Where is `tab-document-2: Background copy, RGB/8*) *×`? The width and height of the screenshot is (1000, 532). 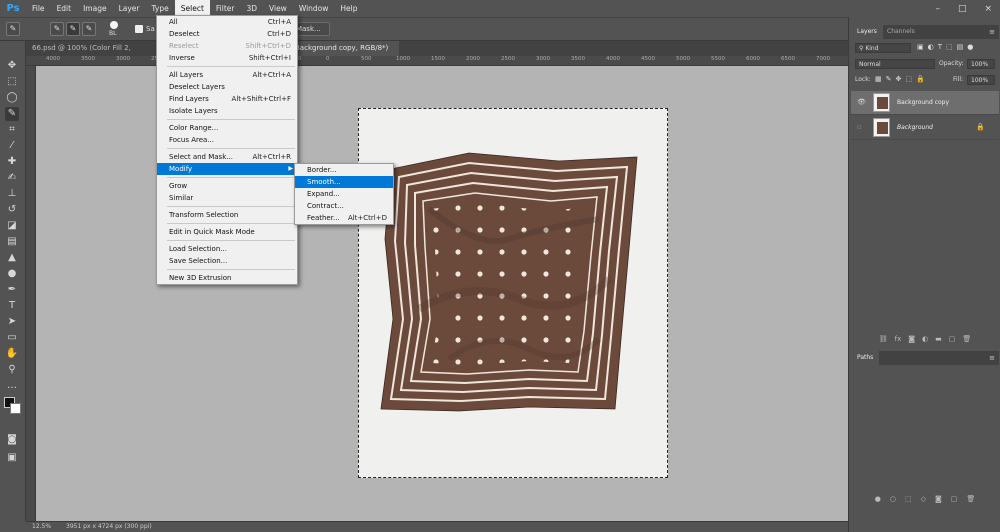 tab-document-2: Background copy, RGB/8*) *× is located at coordinates (344, 54).